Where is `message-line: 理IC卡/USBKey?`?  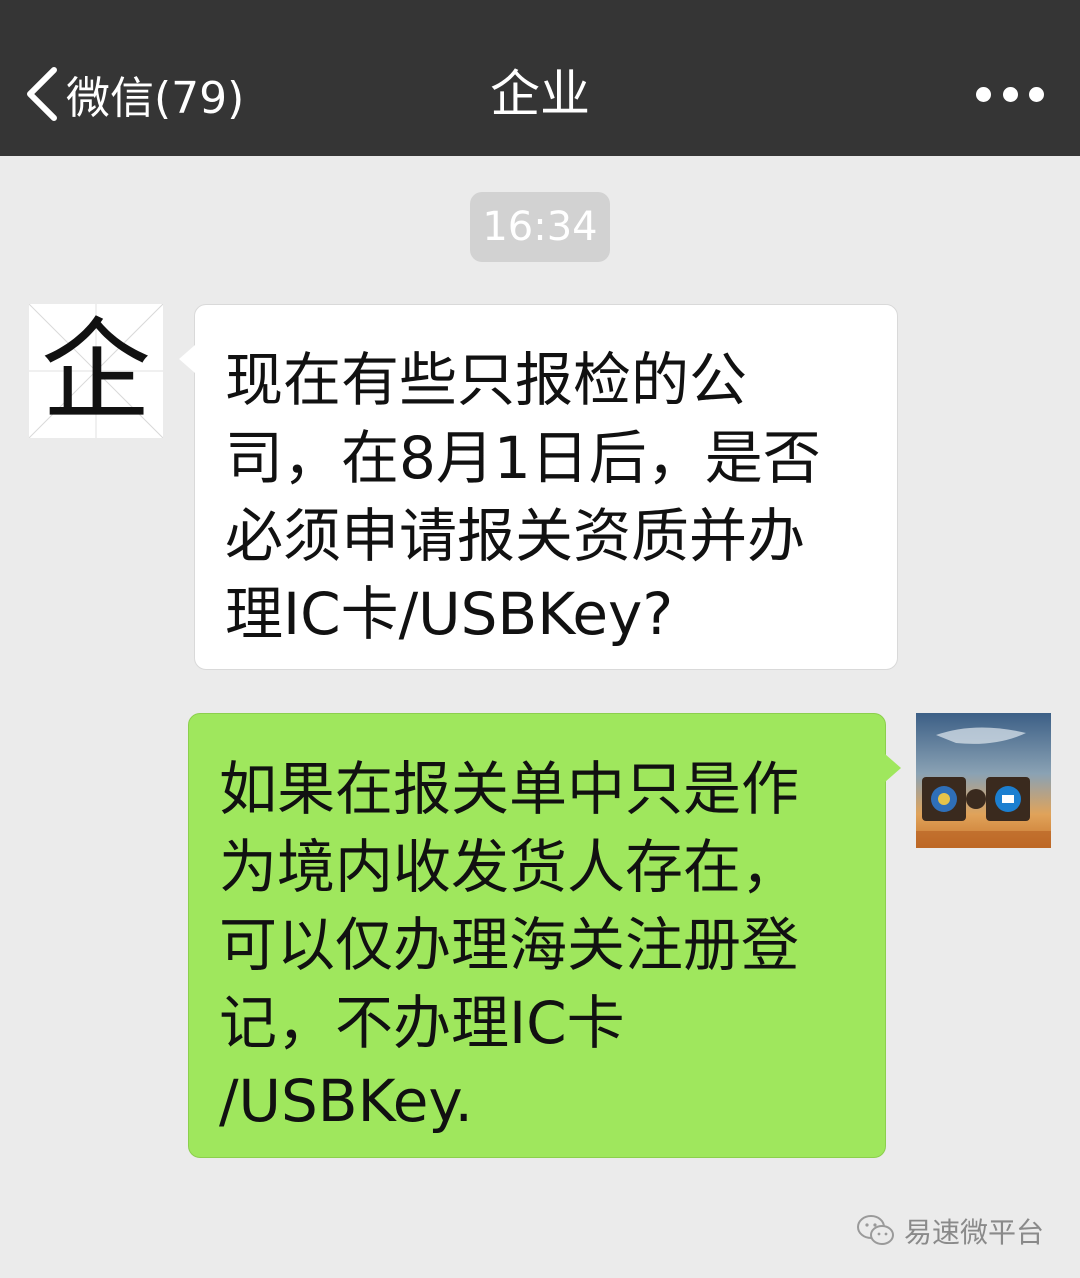 message-line: 理IC卡/USBKey? is located at coordinates (449, 614).